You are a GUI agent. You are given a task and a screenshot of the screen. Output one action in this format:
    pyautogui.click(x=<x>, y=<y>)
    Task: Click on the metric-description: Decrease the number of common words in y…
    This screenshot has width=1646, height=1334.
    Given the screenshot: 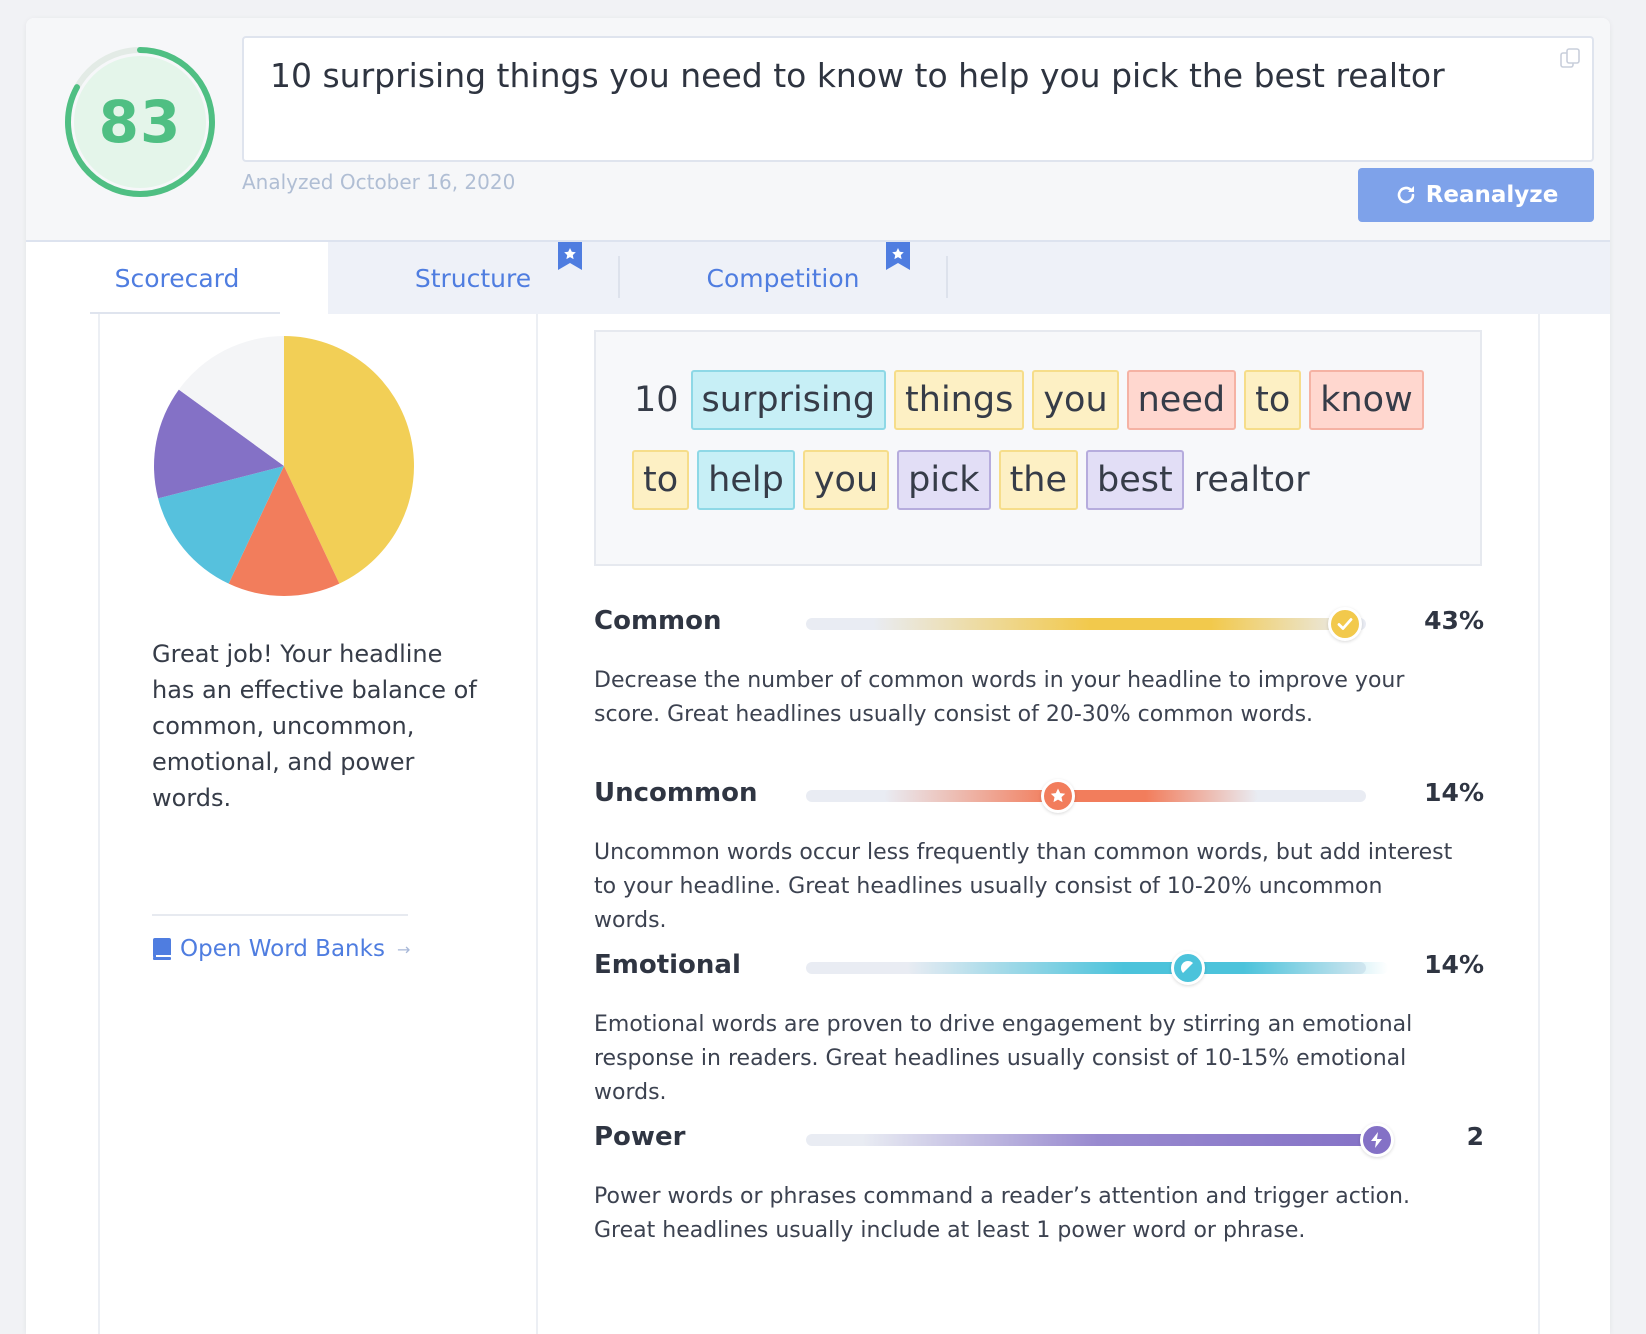 What is the action you would take?
    pyautogui.click(x=999, y=697)
    